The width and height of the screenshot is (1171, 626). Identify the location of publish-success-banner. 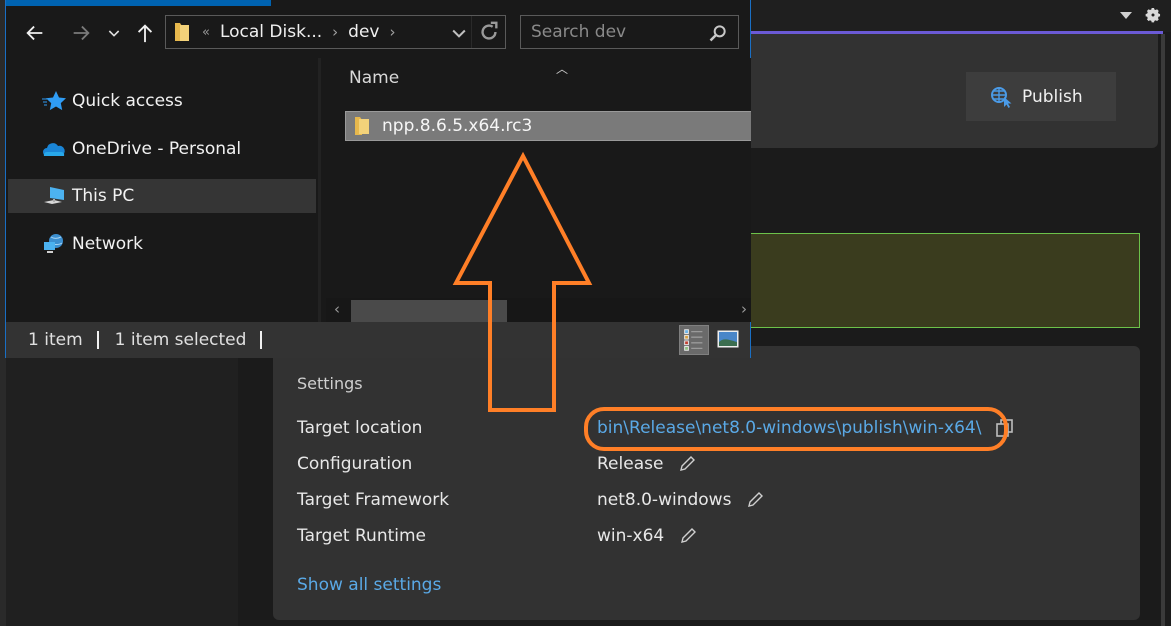
(920, 280).